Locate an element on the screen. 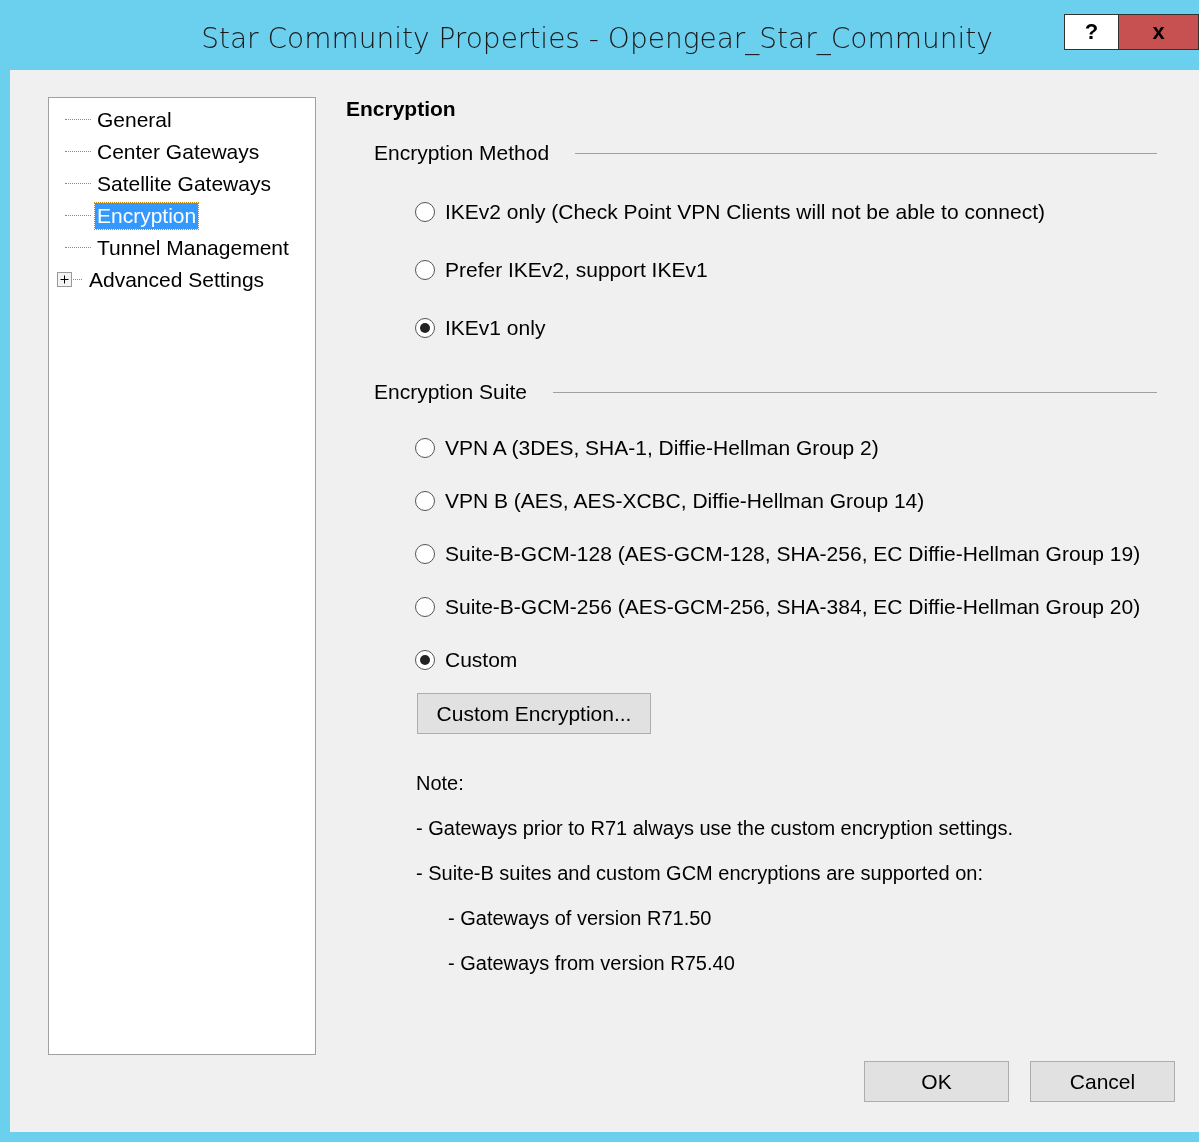 This screenshot has width=1199, height=1142. note-title: Note: is located at coordinates (440, 783).